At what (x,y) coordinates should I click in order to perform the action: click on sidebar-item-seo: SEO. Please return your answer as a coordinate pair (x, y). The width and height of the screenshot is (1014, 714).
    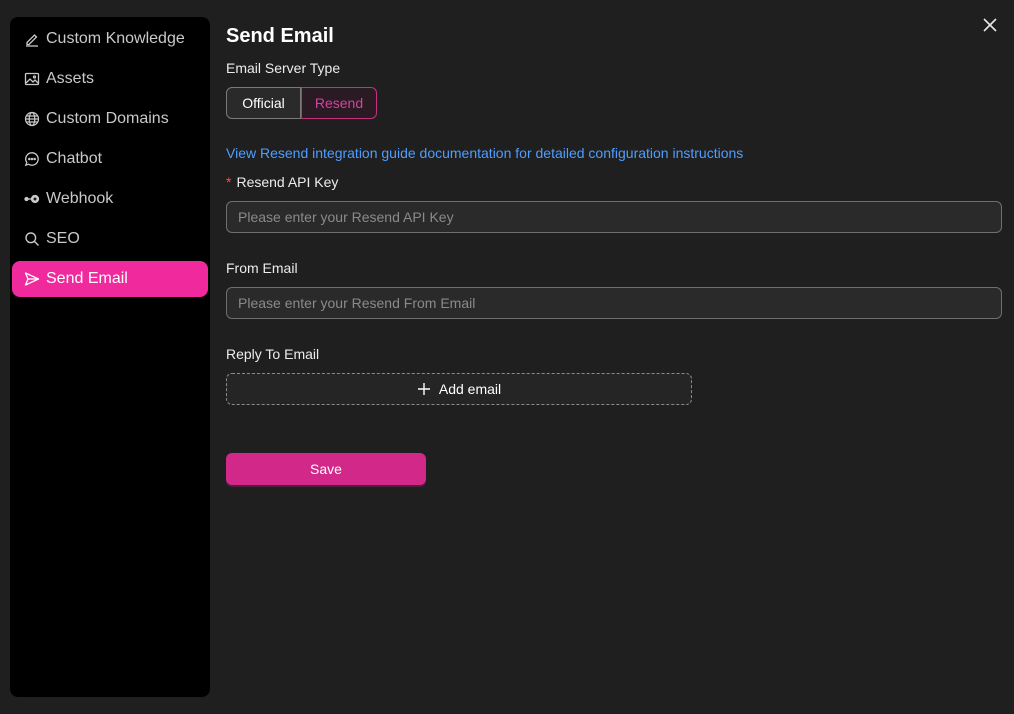
    Looking at the image, I should click on (110, 239).